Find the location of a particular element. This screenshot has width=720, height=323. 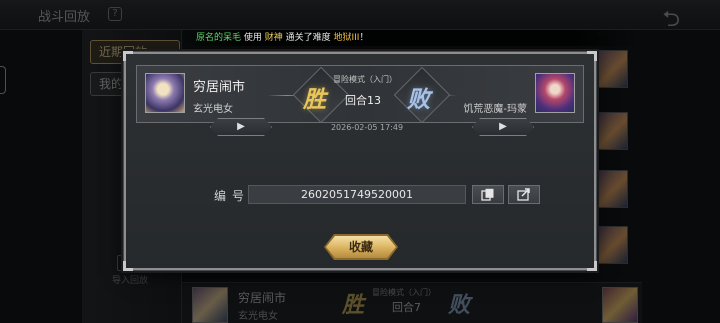

player-avatar is located at coordinates (165, 93).